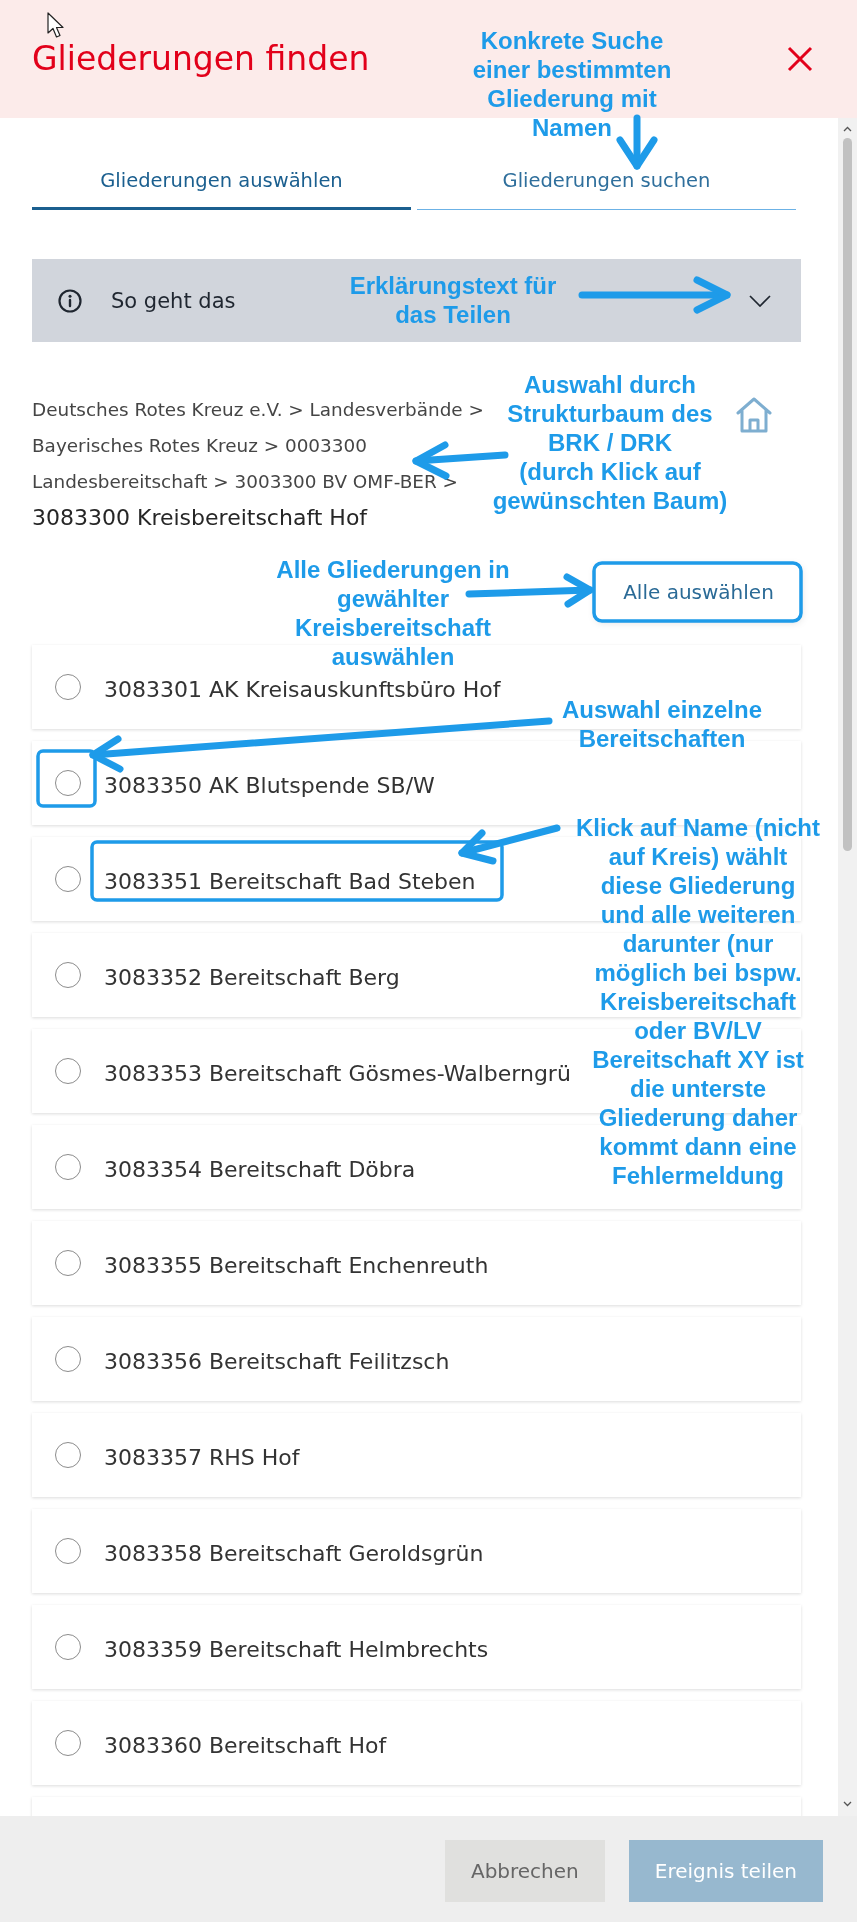 The height and width of the screenshot is (1922, 857). Describe the element at coordinates (56, 25) in the screenshot. I see `mouse-cursor-icon` at that location.